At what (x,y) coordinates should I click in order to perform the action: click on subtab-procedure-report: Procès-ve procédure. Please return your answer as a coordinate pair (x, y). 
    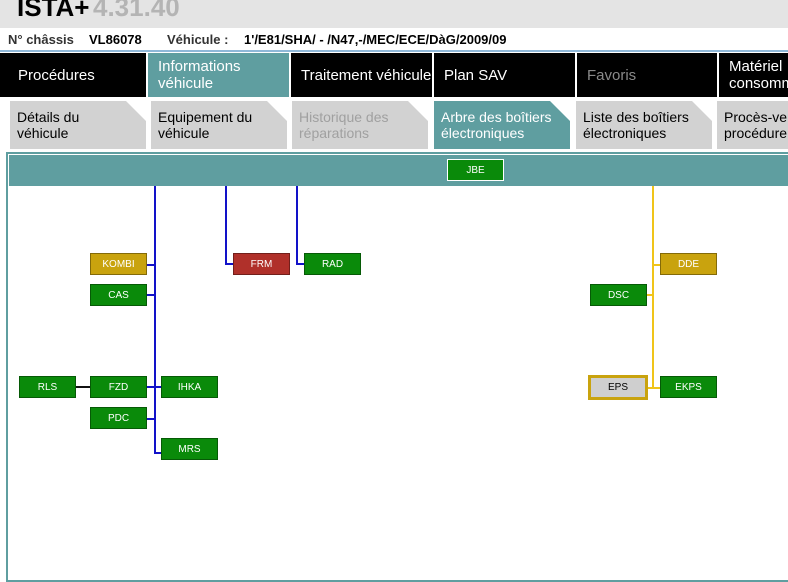
    Looking at the image, I should click on (752, 125).